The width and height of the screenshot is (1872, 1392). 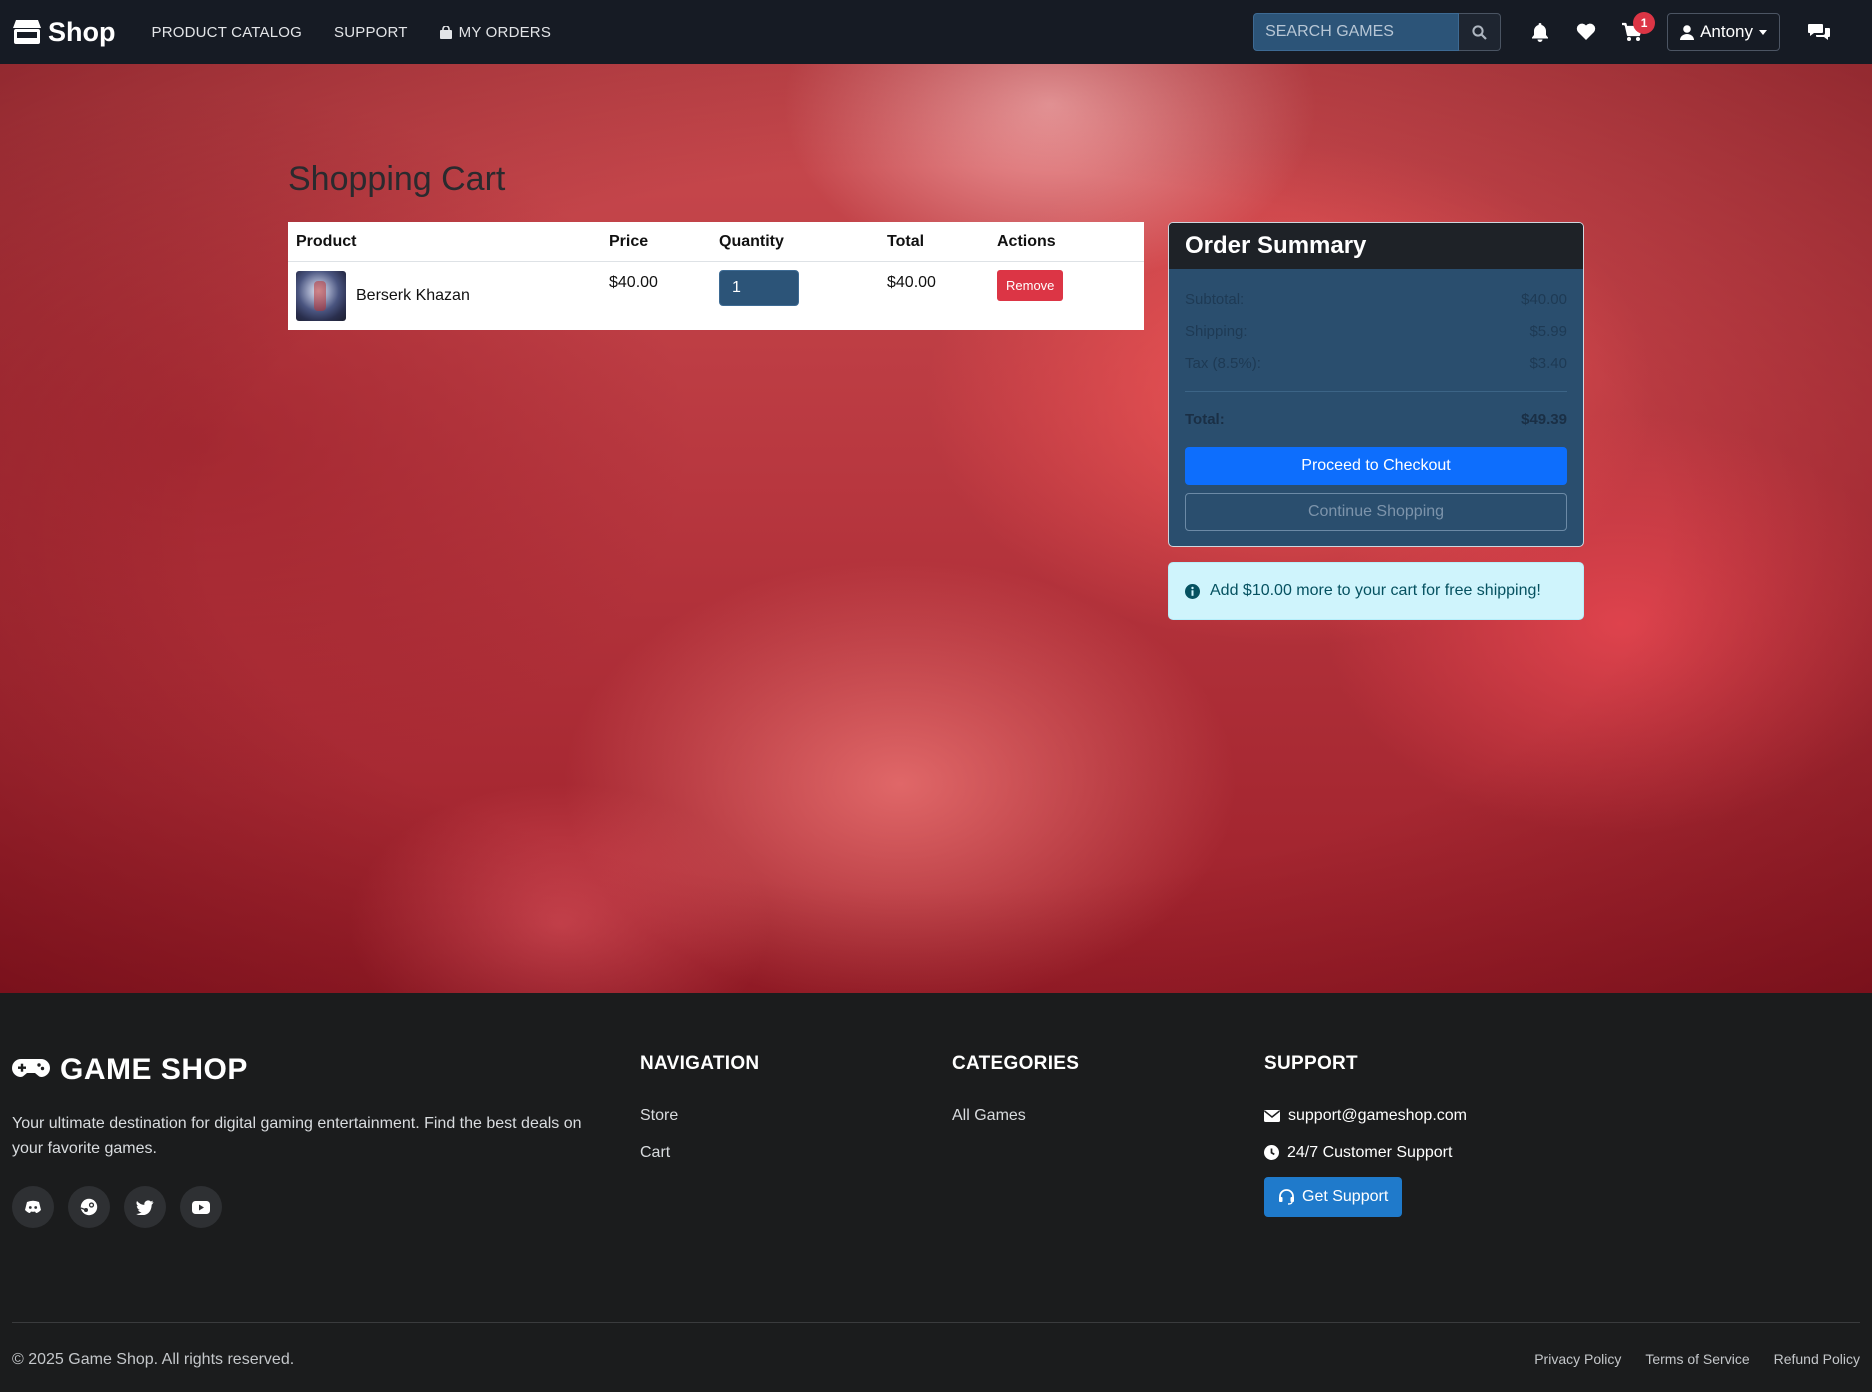 I want to click on page-title: Shopping Cart, so click(x=397, y=179).